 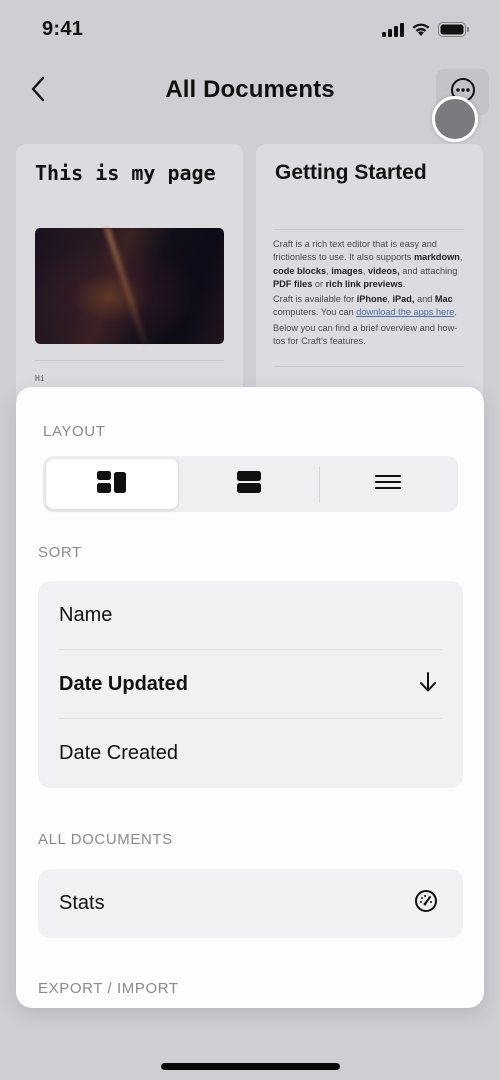 I want to click on bold-text: iPhone, so click(x=372, y=299).